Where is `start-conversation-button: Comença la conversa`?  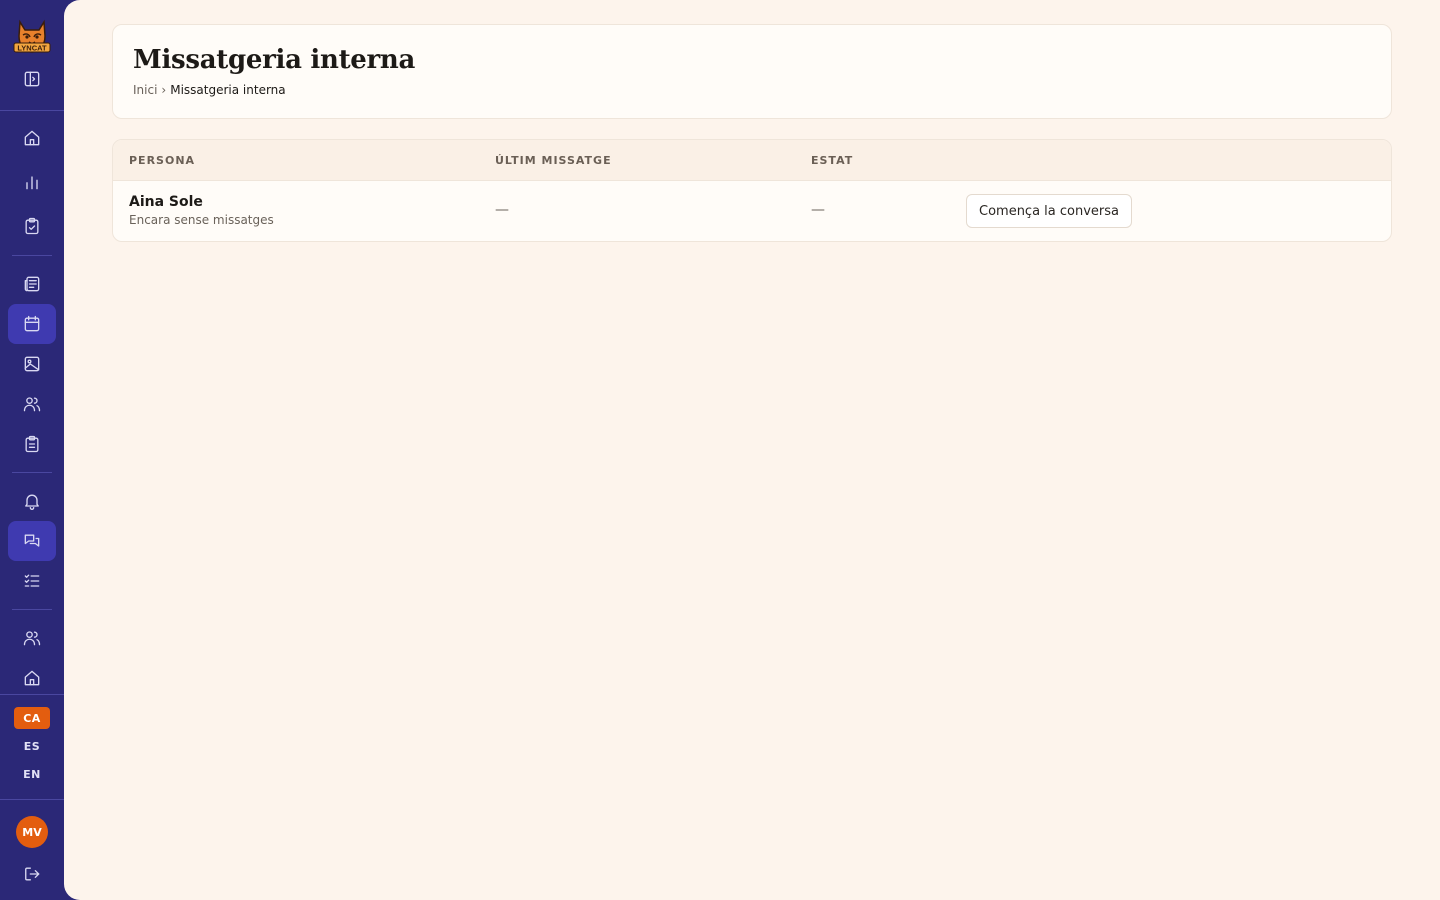 start-conversation-button: Comença la conversa is located at coordinates (1049, 211).